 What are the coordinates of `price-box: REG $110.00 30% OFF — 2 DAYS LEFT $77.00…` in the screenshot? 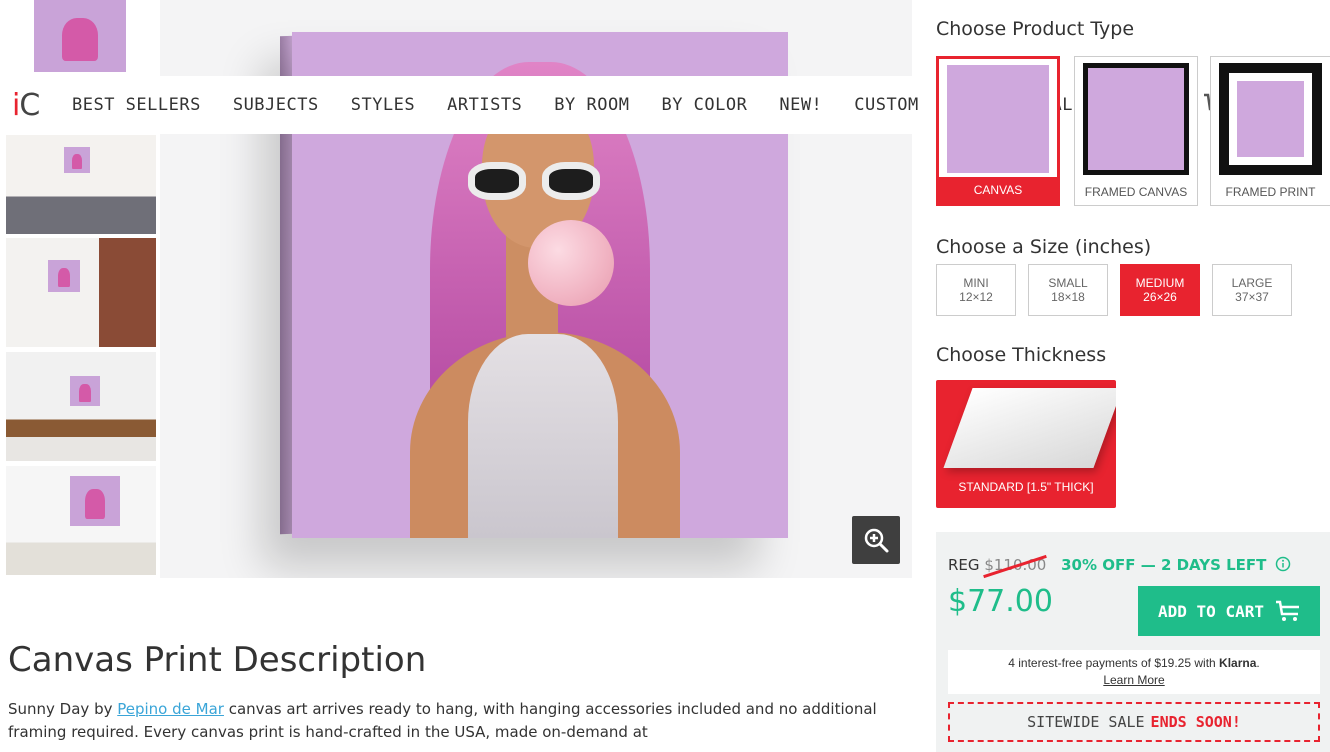 It's located at (1133, 642).